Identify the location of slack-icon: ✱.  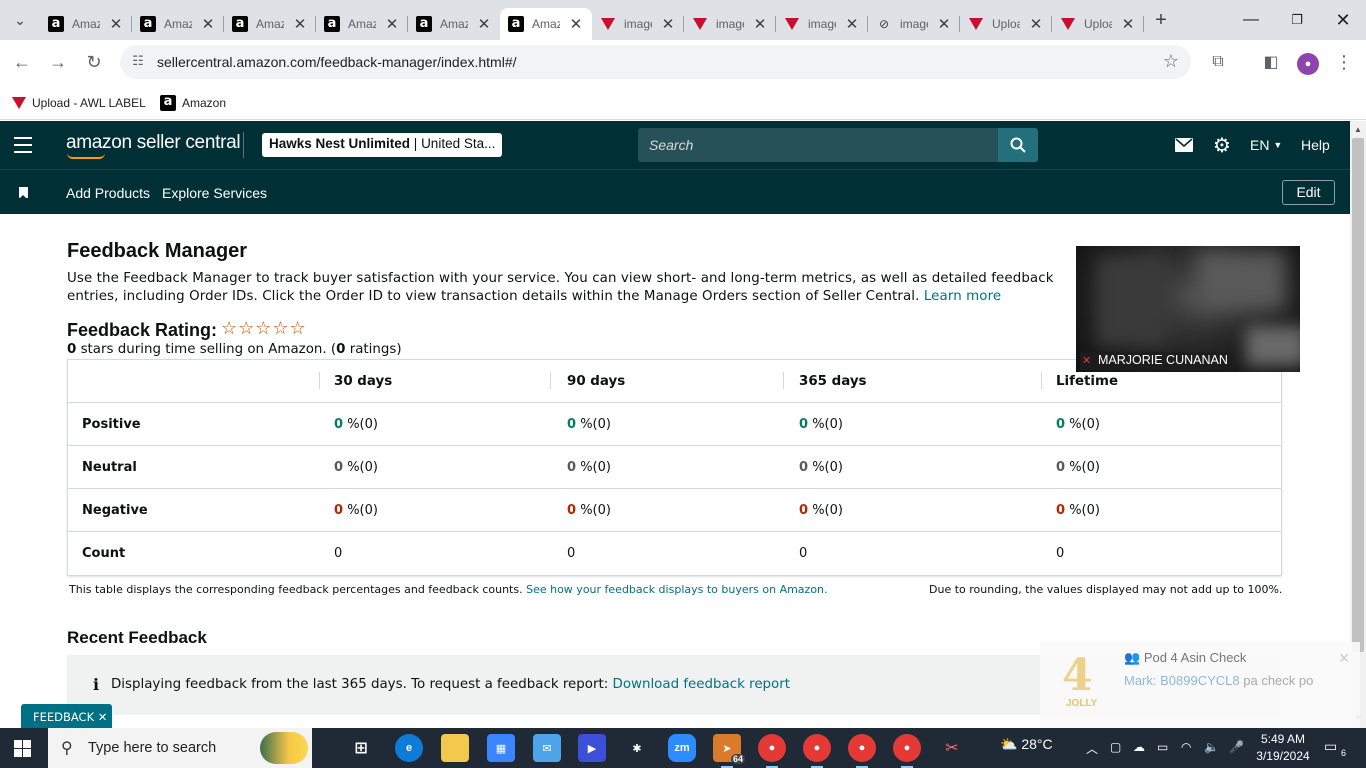
(637, 748).